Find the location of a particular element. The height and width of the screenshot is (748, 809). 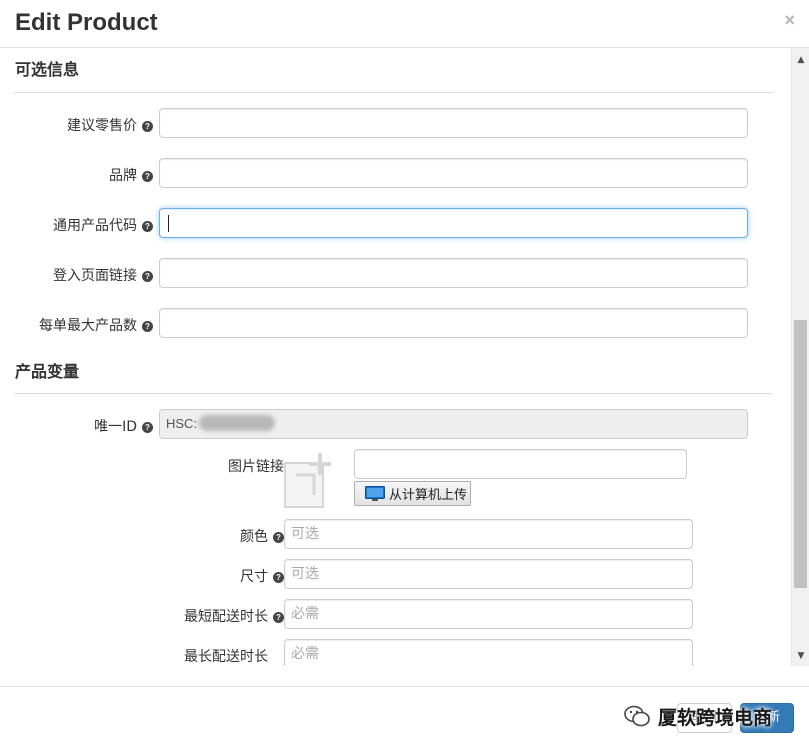

max-delivery-label: 最长配送时长 is located at coordinates (226, 657).